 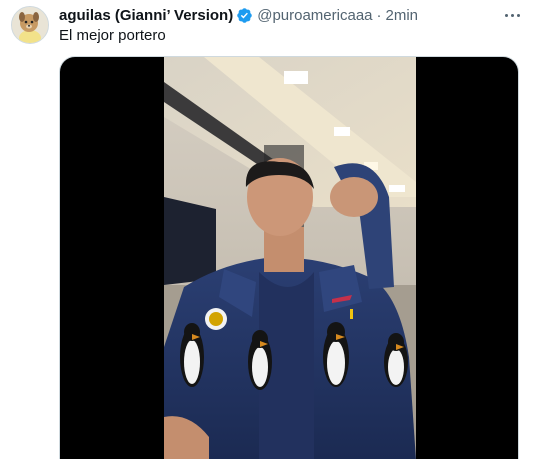 What do you see at coordinates (112, 35) in the screenshot?
I see `tweet-text: El mejor portero` at bounding box center [112, 35].